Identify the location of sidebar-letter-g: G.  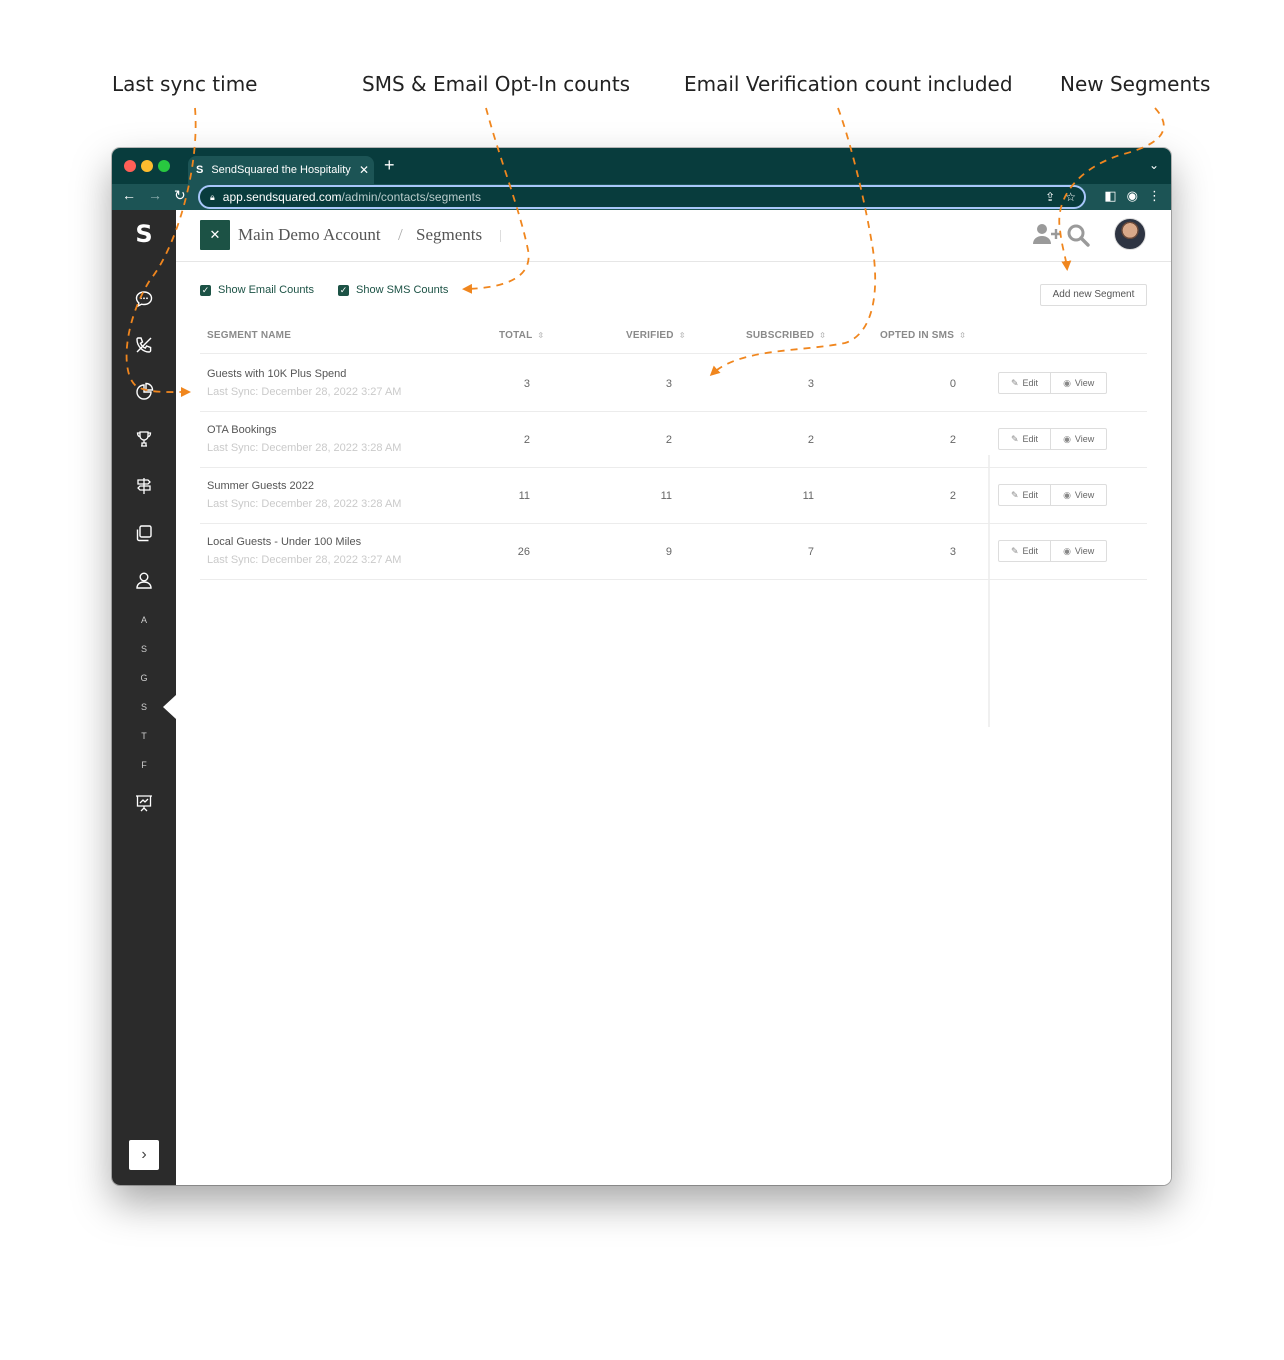
(144, 678).